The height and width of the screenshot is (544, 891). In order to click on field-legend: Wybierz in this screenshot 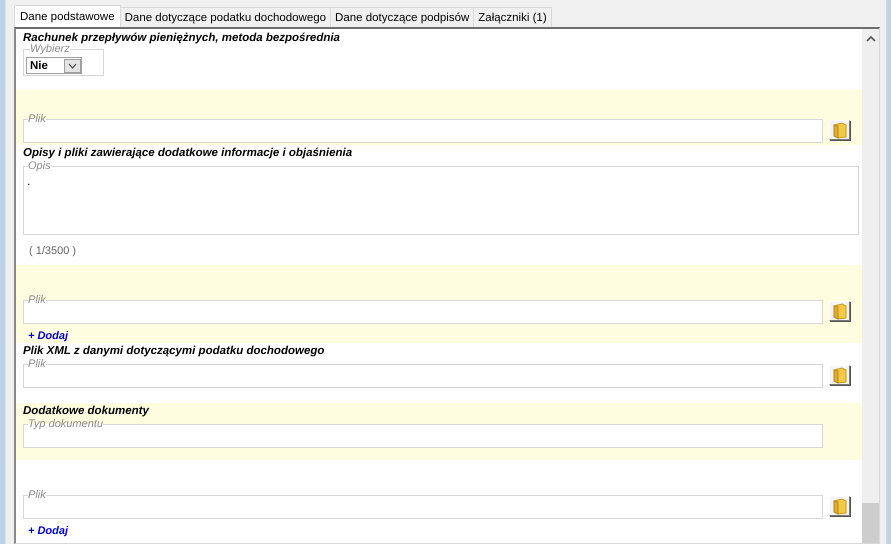, I will do `click(50, 49)`.